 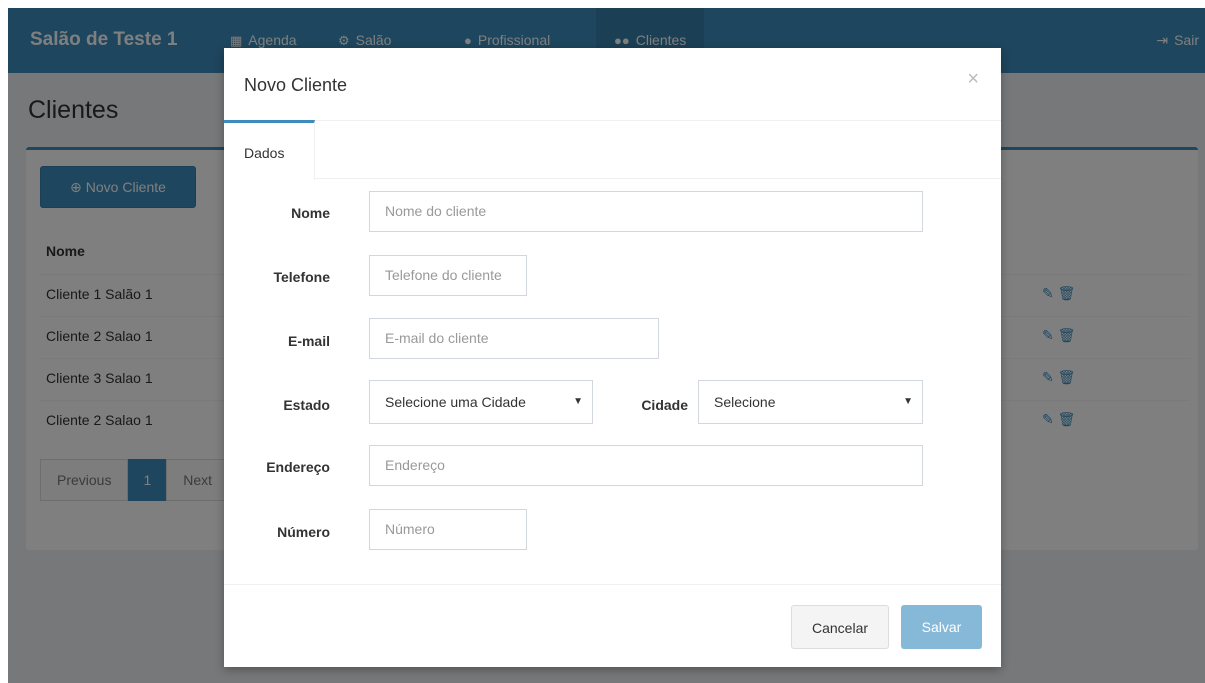 What do you see at coordinates (840, 627) in the screenshot?
I see `cancel-button: Cancelar` at bounding box center [840, 627].